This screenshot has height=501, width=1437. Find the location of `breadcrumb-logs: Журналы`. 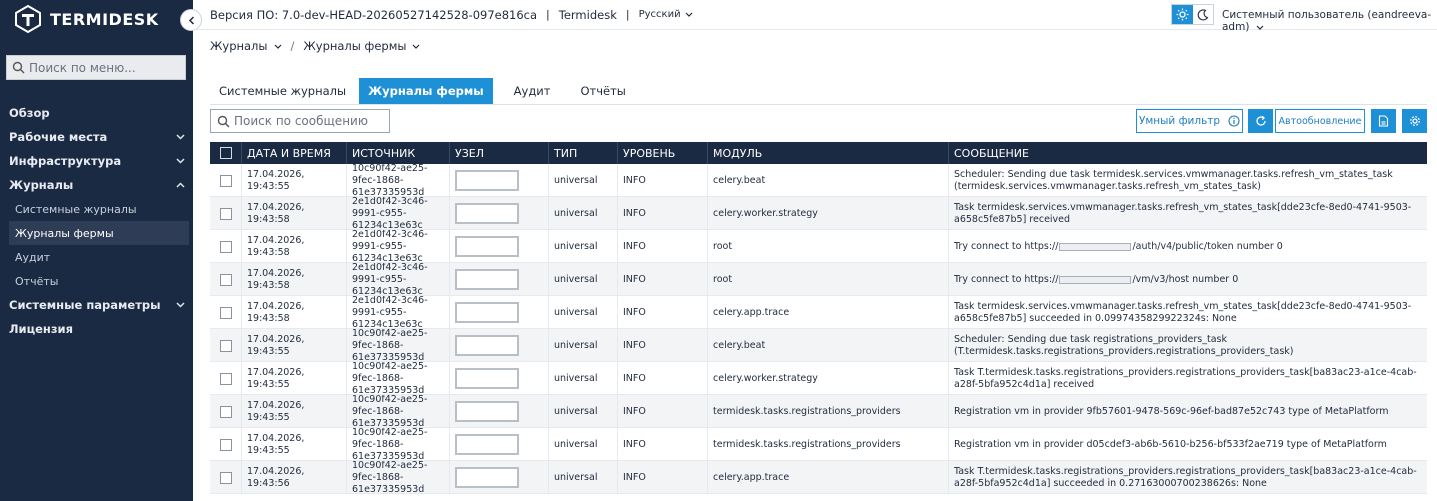

breadcrumb-logs: Журналы is located at coordinates (246, 46).